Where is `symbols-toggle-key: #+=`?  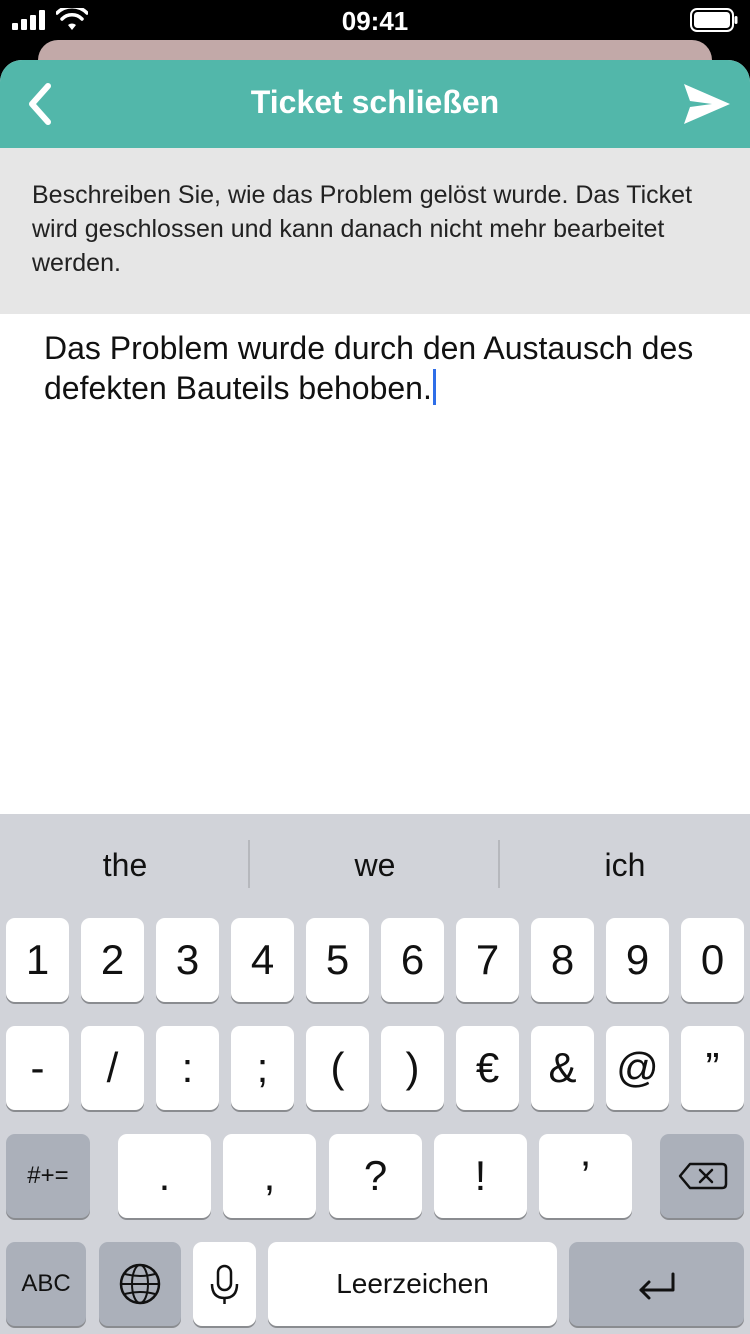 symbols-toggle-key: #+= is located at coordinates (48, 1176).